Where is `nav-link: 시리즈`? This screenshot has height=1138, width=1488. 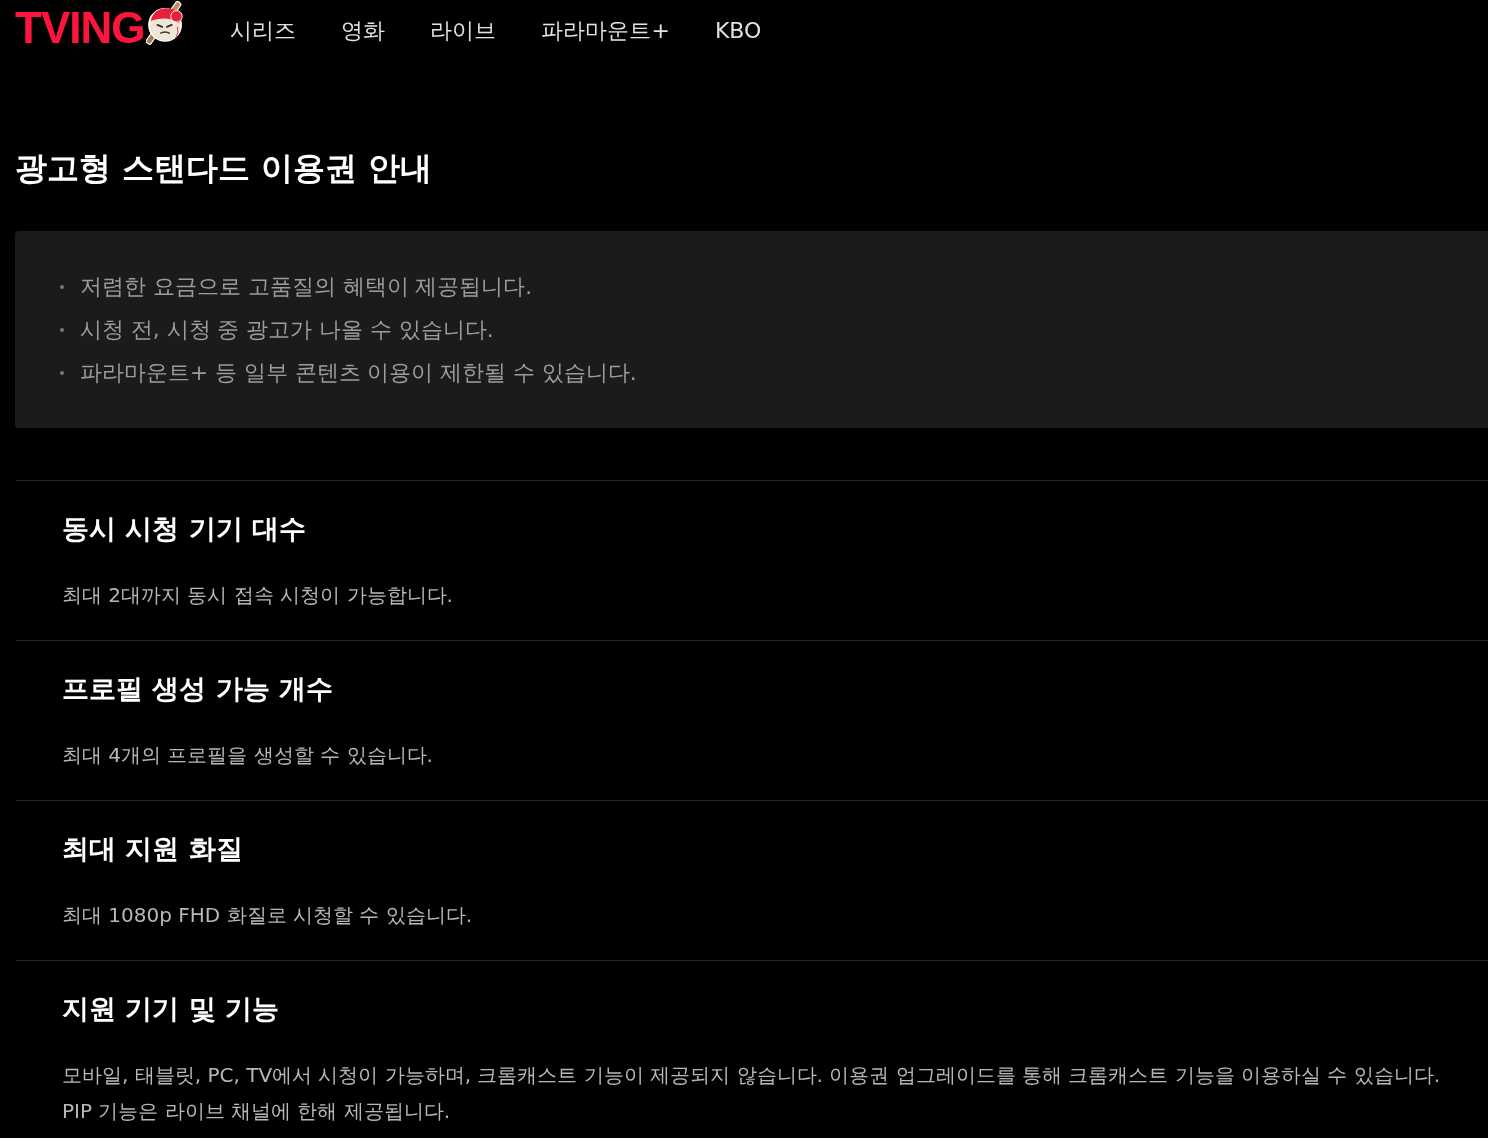 nav-link: 시리즈 is located at coordinates (263, 31).